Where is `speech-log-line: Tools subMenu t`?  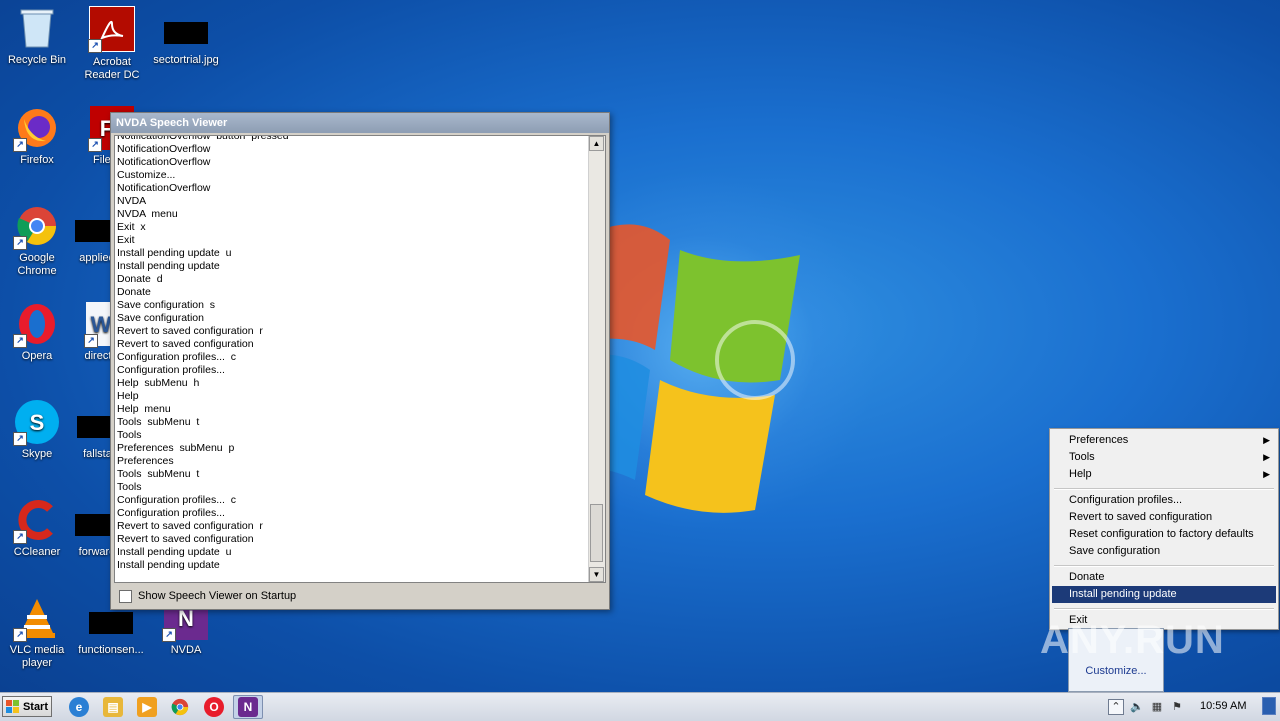 speech-log-line: Tools subMenu t is located at coordinates (158, 422).